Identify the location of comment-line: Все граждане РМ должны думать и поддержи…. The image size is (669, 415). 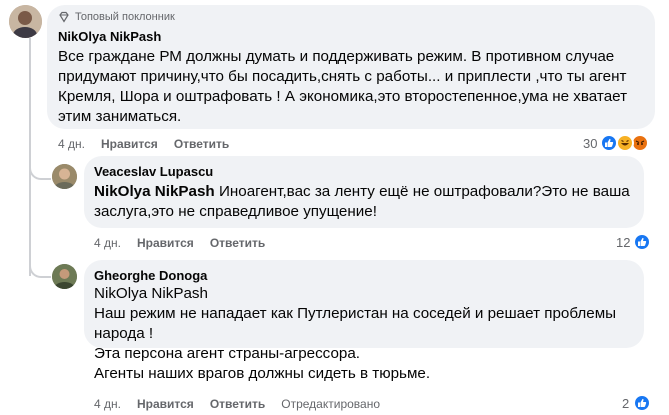
(336, 56).